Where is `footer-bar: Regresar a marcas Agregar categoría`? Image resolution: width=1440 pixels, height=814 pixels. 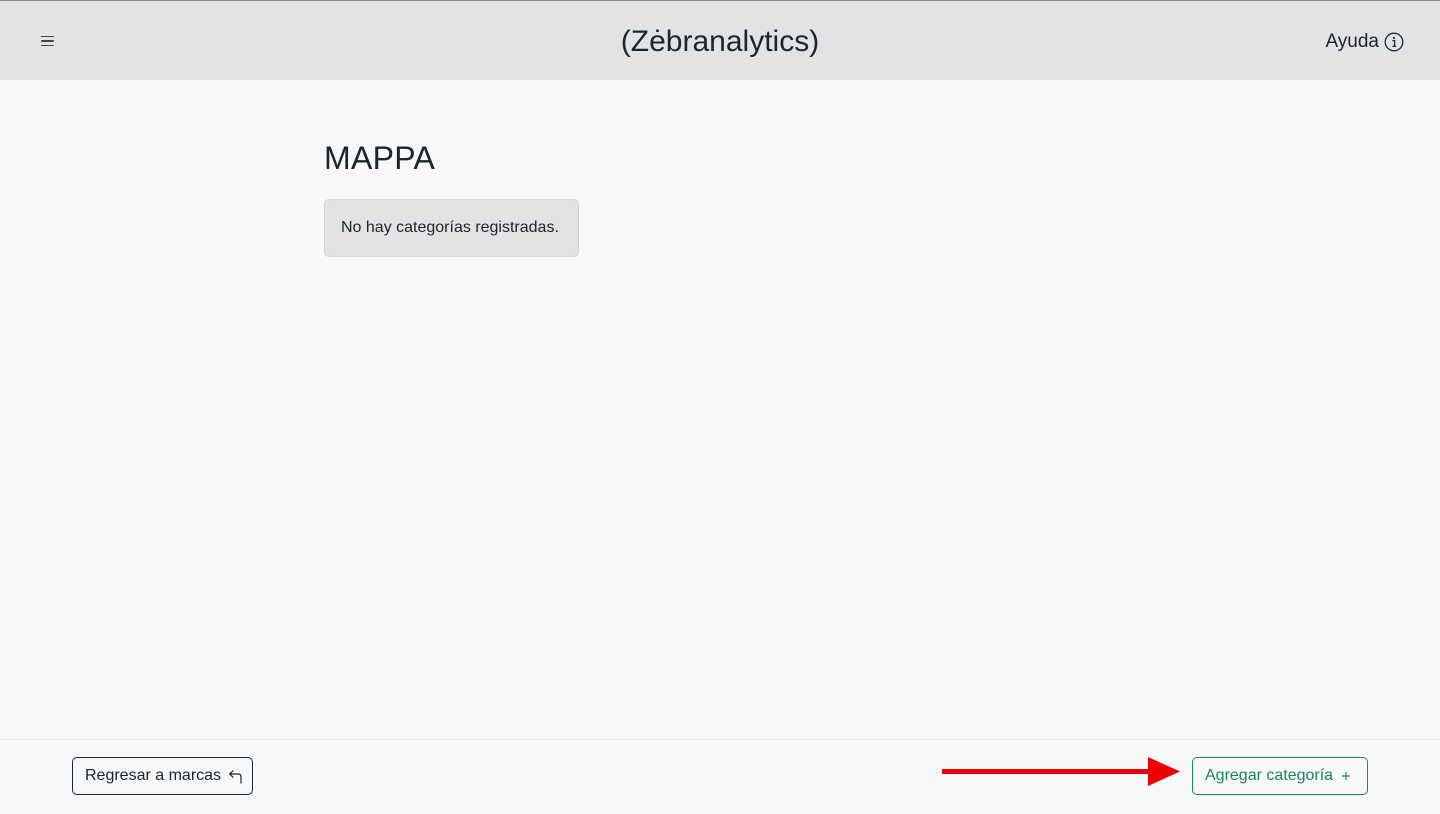 footer-bar: Regresar a marcas Agregar categoría is located at coordinates (720, 776).